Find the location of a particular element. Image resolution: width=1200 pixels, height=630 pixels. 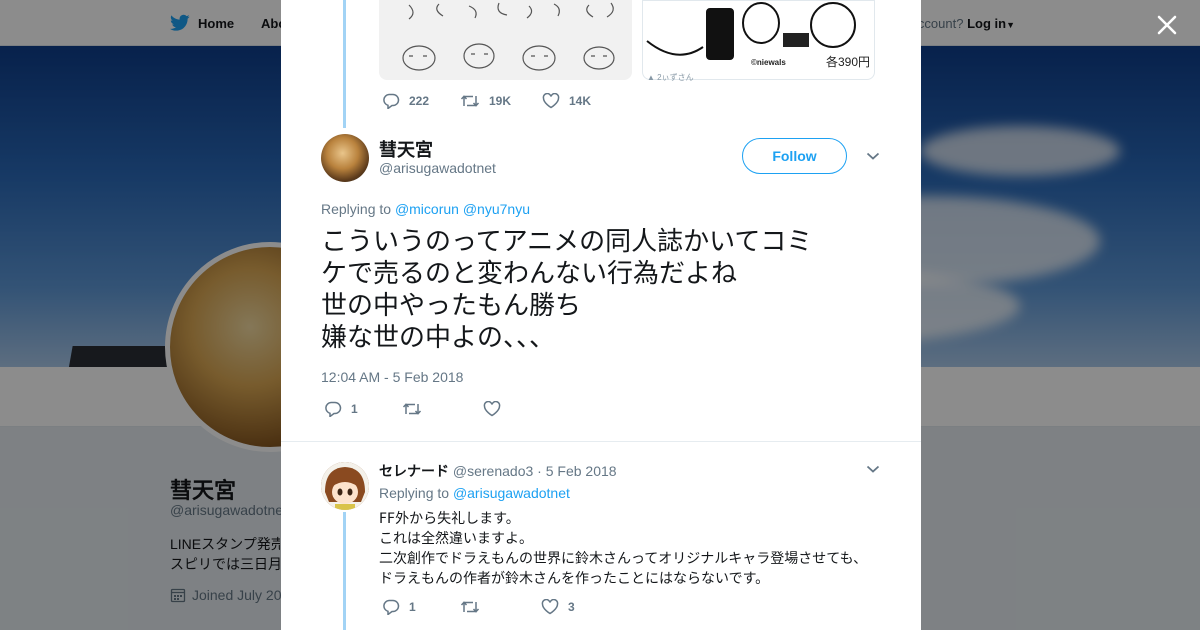

reply-author-handle: @serenado3 is located at coordinates (493, 471).